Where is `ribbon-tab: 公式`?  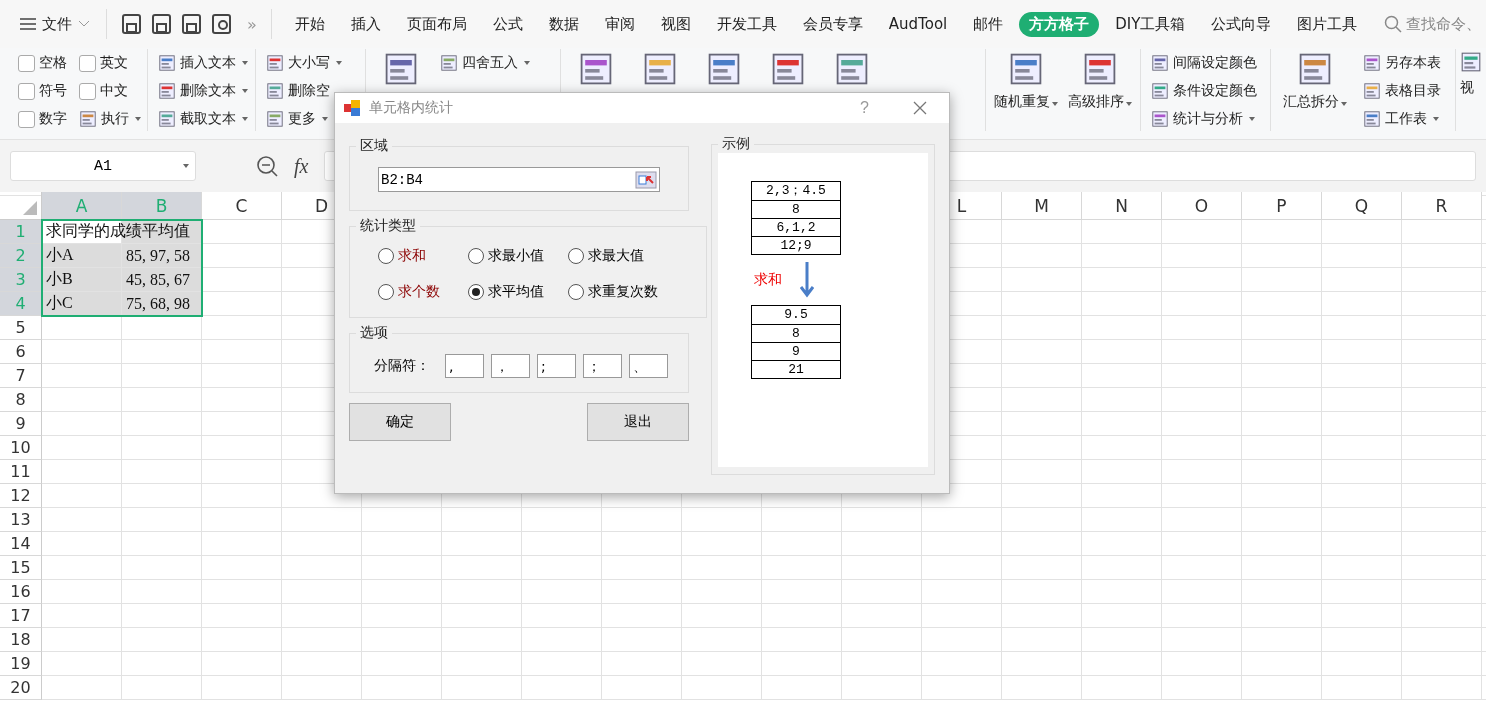
ribbon-tab: 公式 is located at coordinates (507, 24).